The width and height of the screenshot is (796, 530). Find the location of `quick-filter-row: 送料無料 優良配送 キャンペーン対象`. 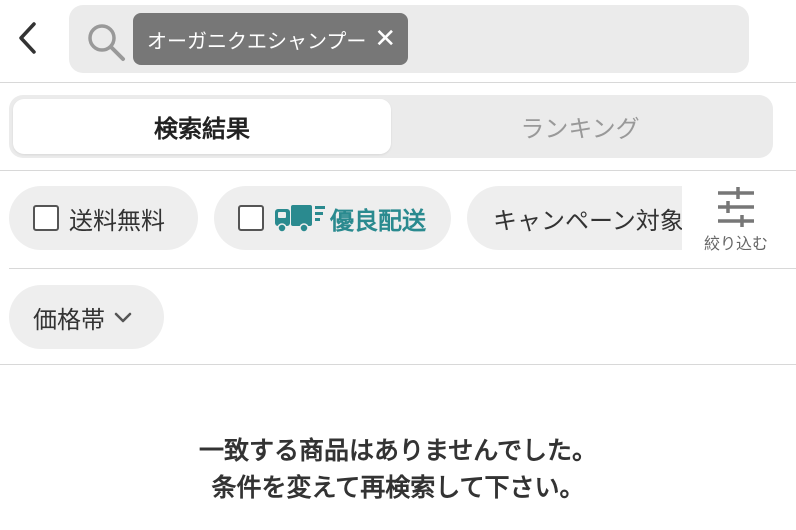

quick-filter-row: 送料無料 優良配送 キャンペーン対象 is located at coordinates (341, 221).